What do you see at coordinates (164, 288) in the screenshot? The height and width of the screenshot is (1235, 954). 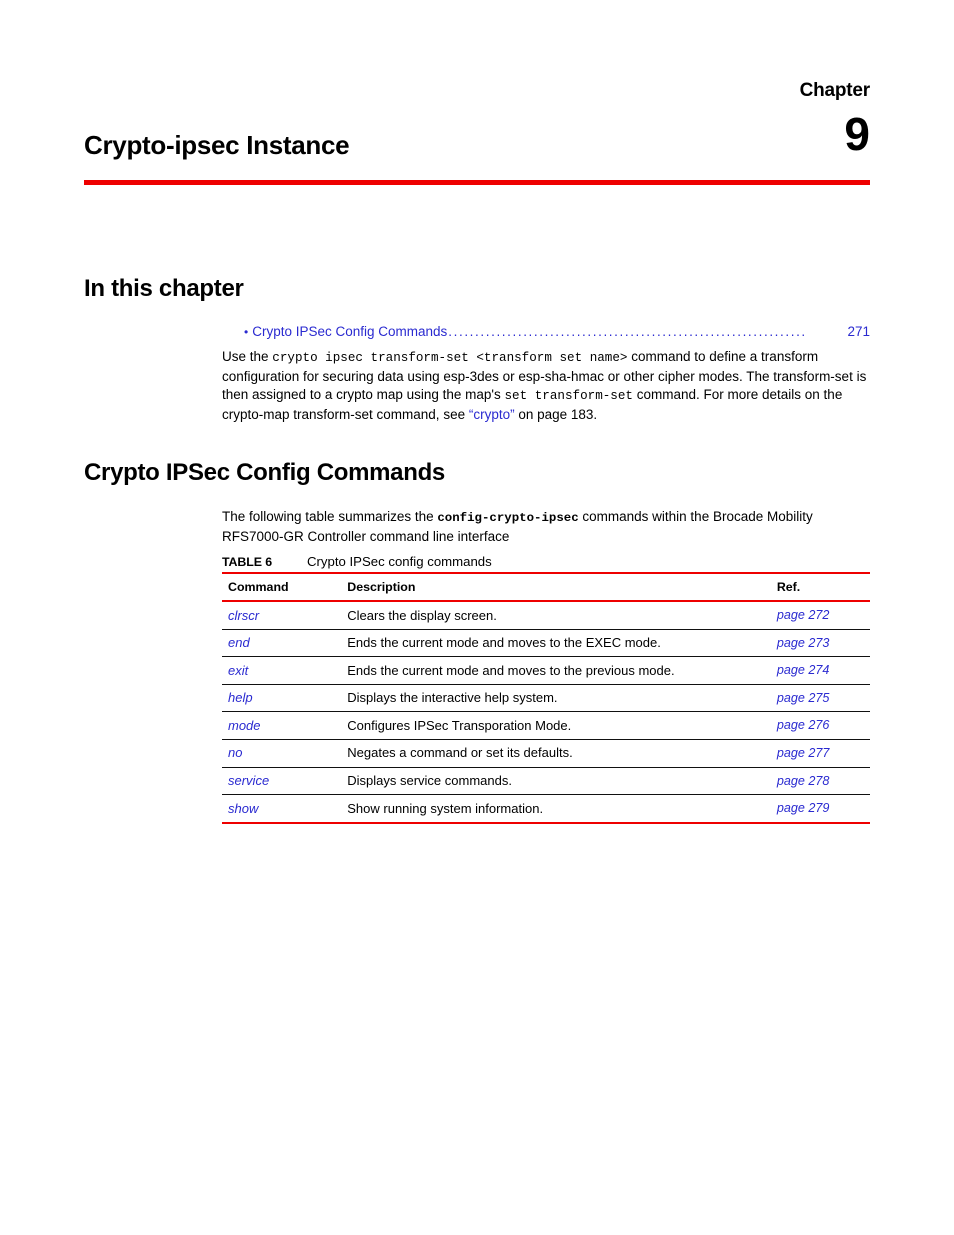 I see `section-heading-in-this-chapter: In this chapter` at bounding box center [164, 288].